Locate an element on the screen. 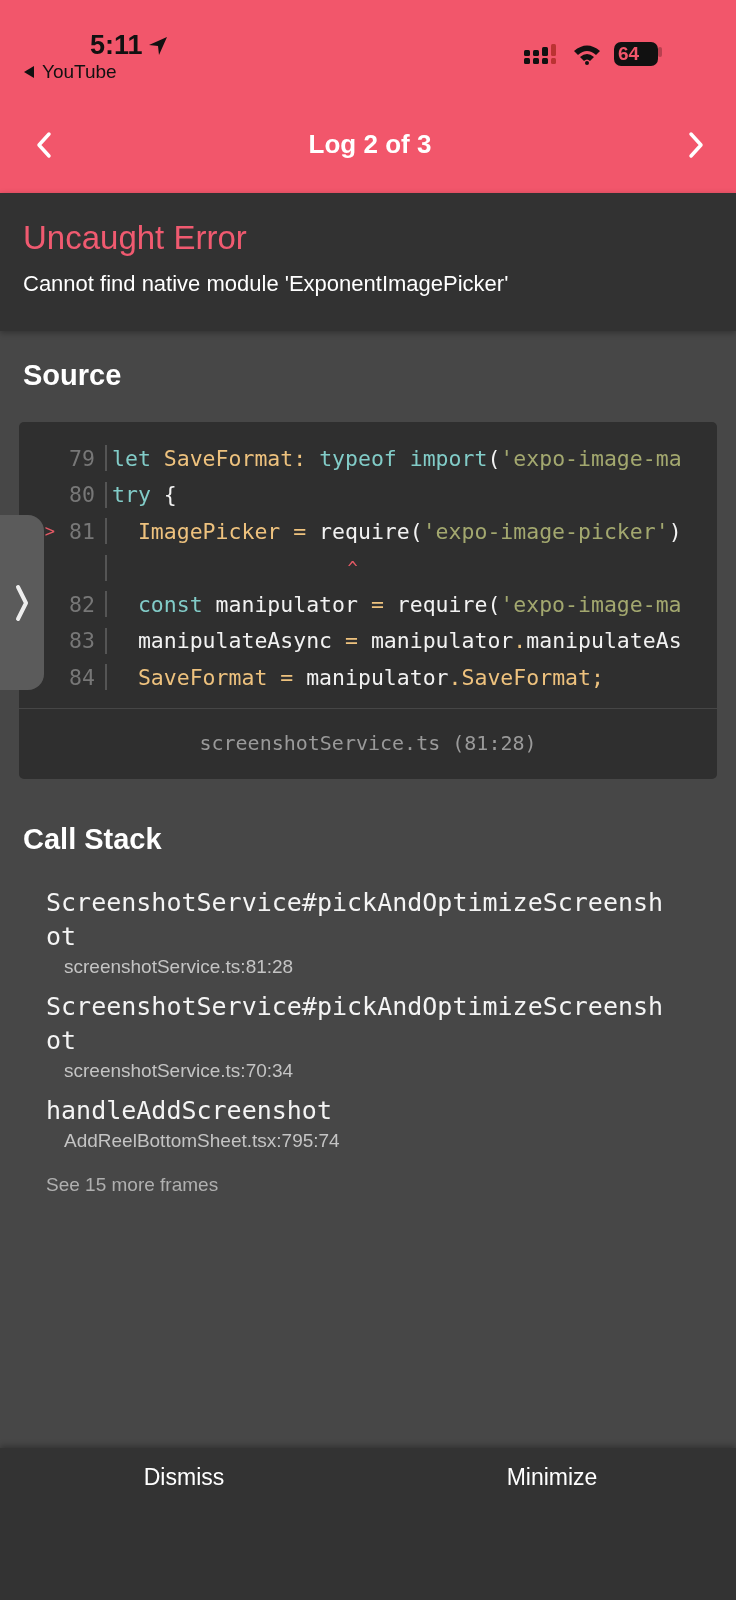 The image size is (736, 1600). error-marker: > is located at coordinates (49, 531).